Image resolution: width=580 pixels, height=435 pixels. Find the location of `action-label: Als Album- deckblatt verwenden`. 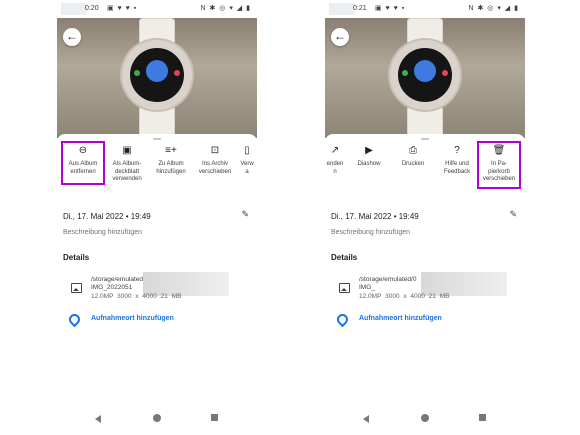

action-label: Als Album- deckblatt verwenden is located at coordinates (127, 171).